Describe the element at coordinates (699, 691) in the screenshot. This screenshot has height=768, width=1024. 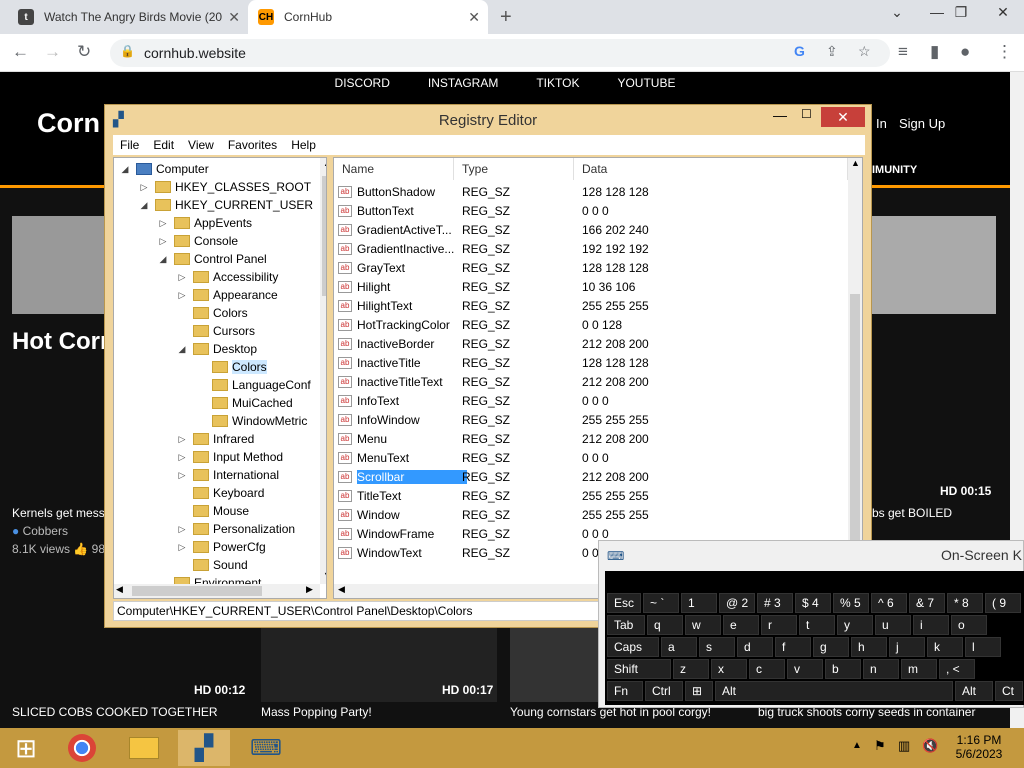
I see `key: ⊞` at that location.